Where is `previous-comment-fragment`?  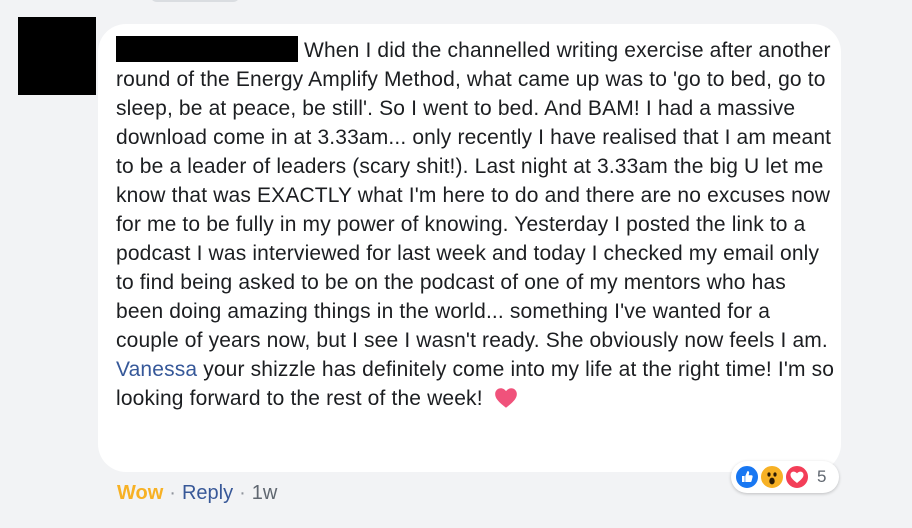 previous-comment-fragment is located at coordinates (195, 1).